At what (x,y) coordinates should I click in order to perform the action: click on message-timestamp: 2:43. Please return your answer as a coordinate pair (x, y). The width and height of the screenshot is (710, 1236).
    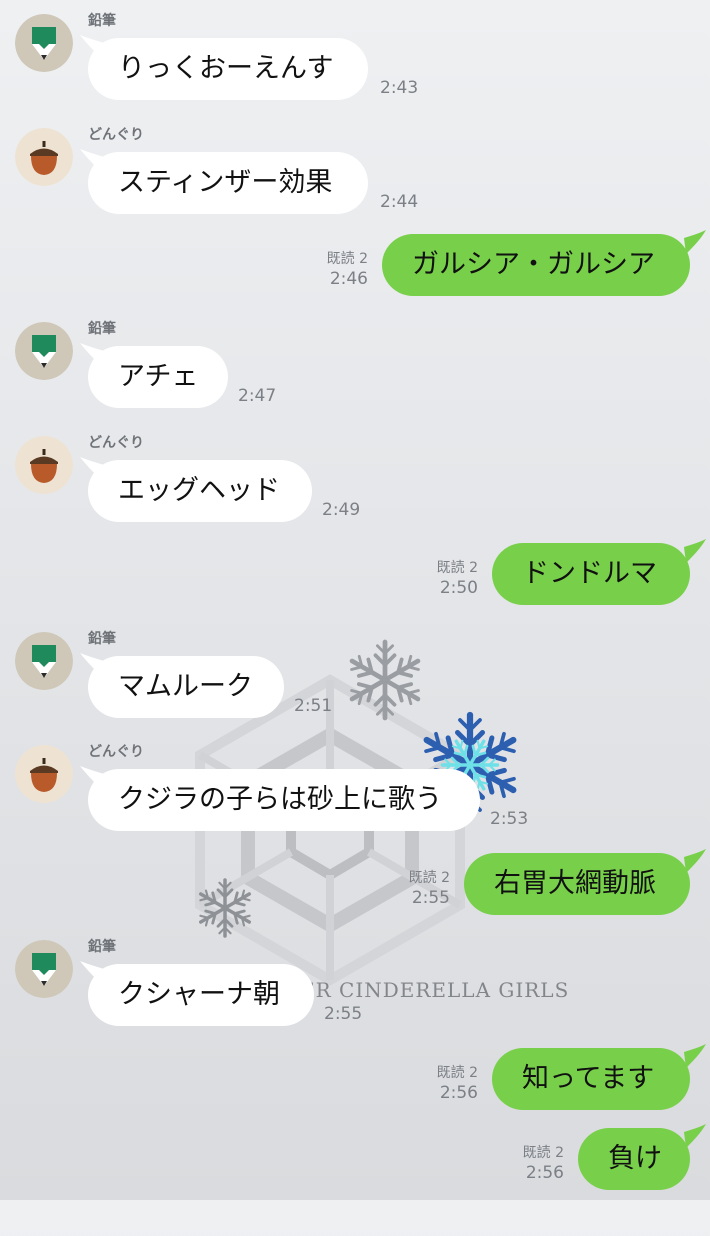
    Looking at the image, I should click on (399, 88).